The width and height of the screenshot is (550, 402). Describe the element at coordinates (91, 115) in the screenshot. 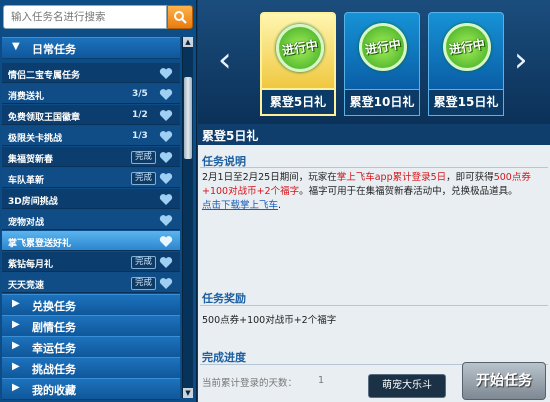

I see `task-item: 免费领取王国徽章 1/2` at that location.